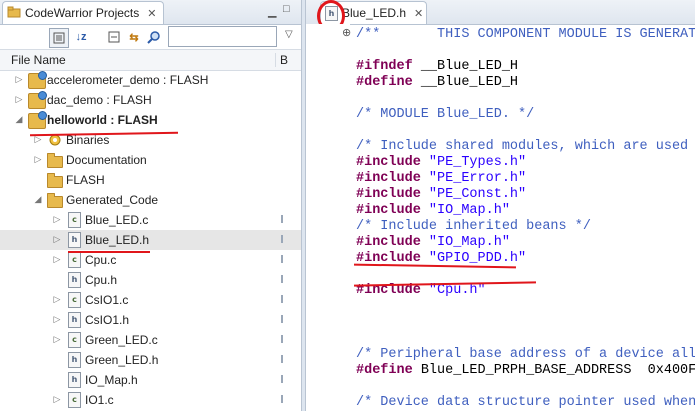 The height and width of the screenshot is (411, 695). What do you see at coordinates (445, 114) in the screenshot?
I see `code-token: /* MODULE Blue_LED. */` at bounding box center [445, 114].